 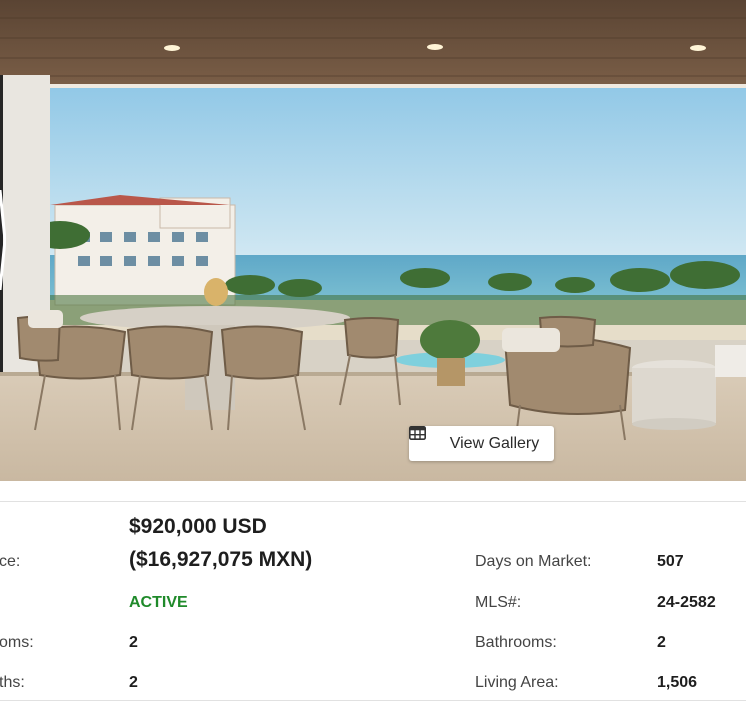 I want to click on half-baths-value: 2, so click(x=133, y=682).